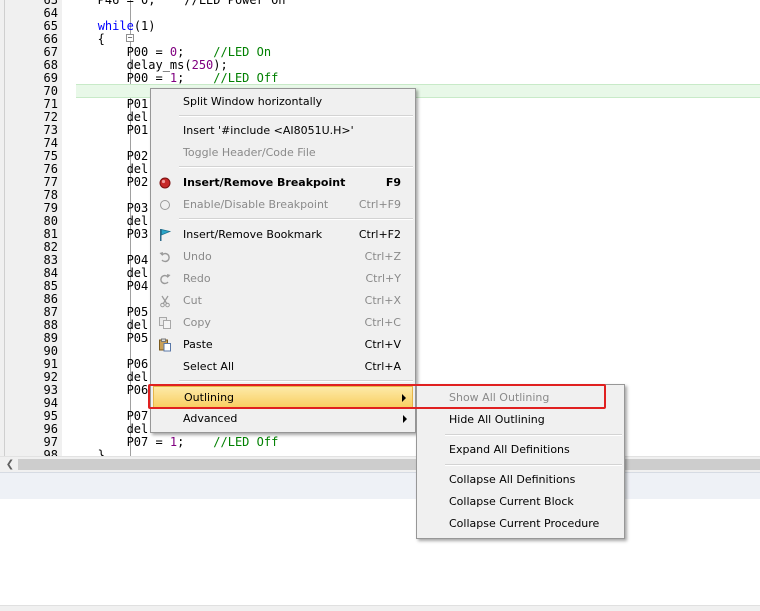  I want to click on code-token: P01, so click(112, 130).